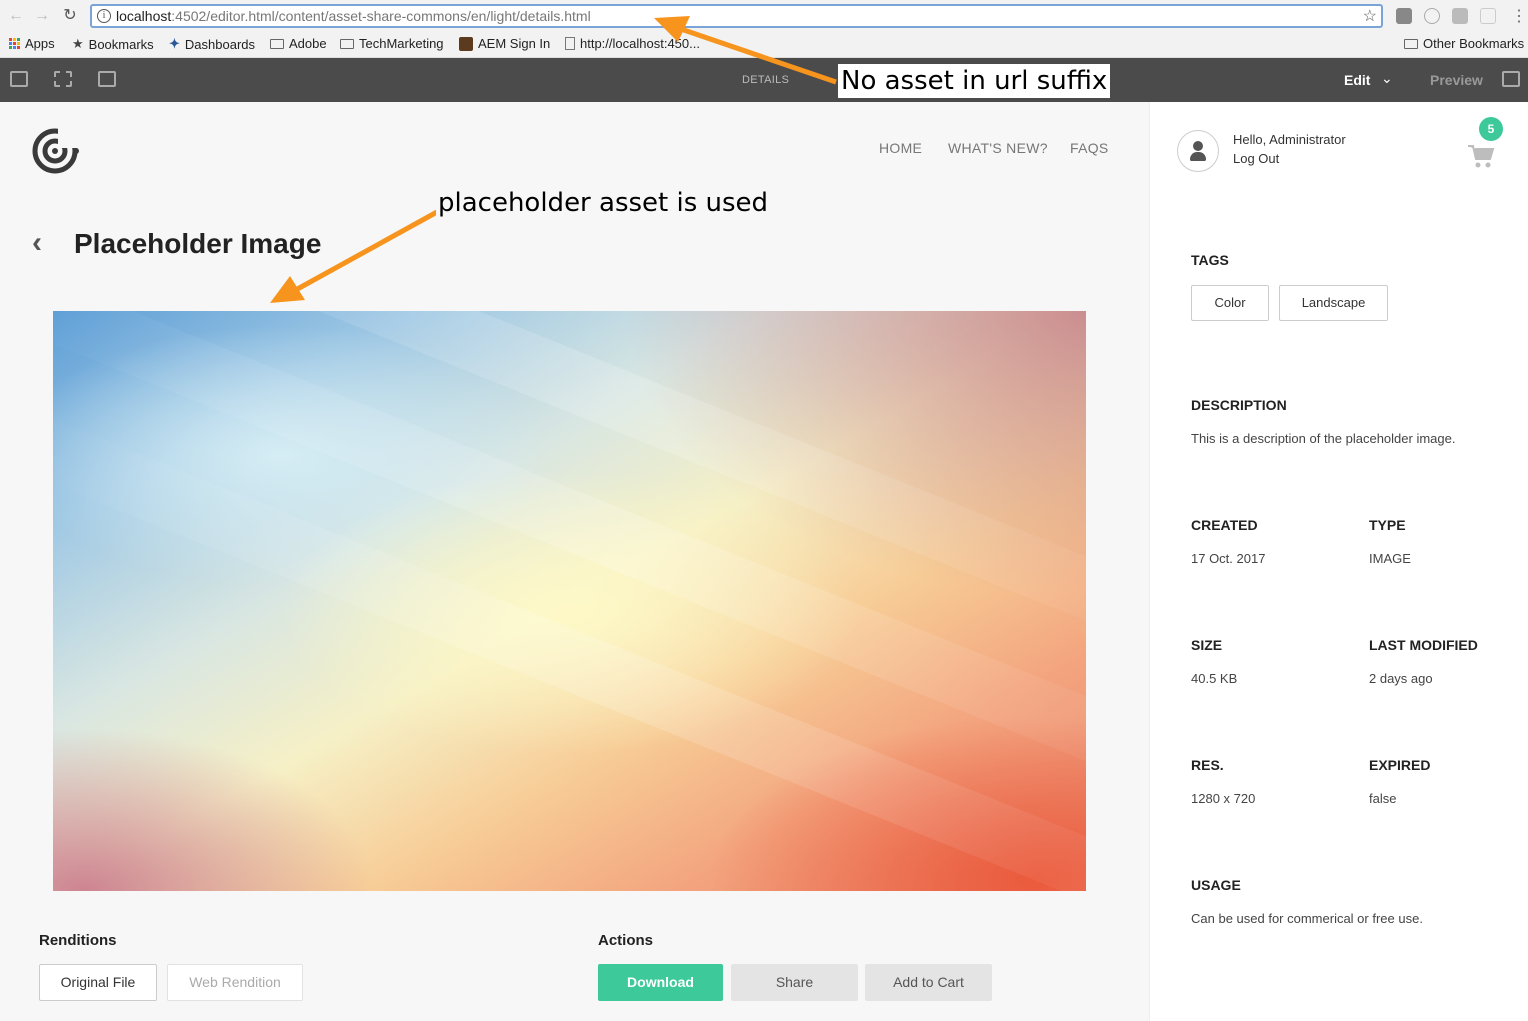 This screenshot has height=1021, width=1528. I want to click on editor-toolbar: DETAILS Edit ⌄ Preview, so click(764, 80).